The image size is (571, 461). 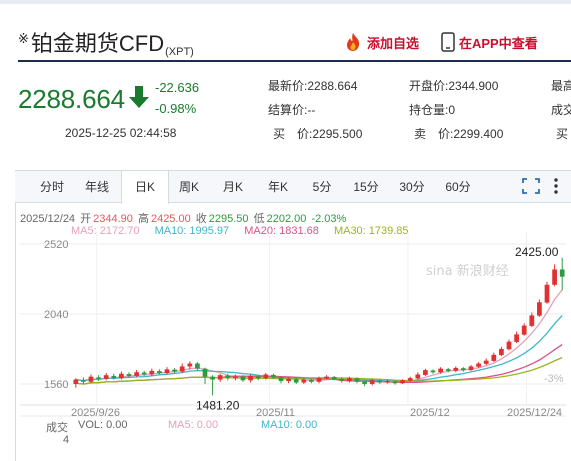 What do you see at coordinates (467, 271) in the screenshot?
I see `watermark: sina 新浪财经` at bounding box center [467, 271].